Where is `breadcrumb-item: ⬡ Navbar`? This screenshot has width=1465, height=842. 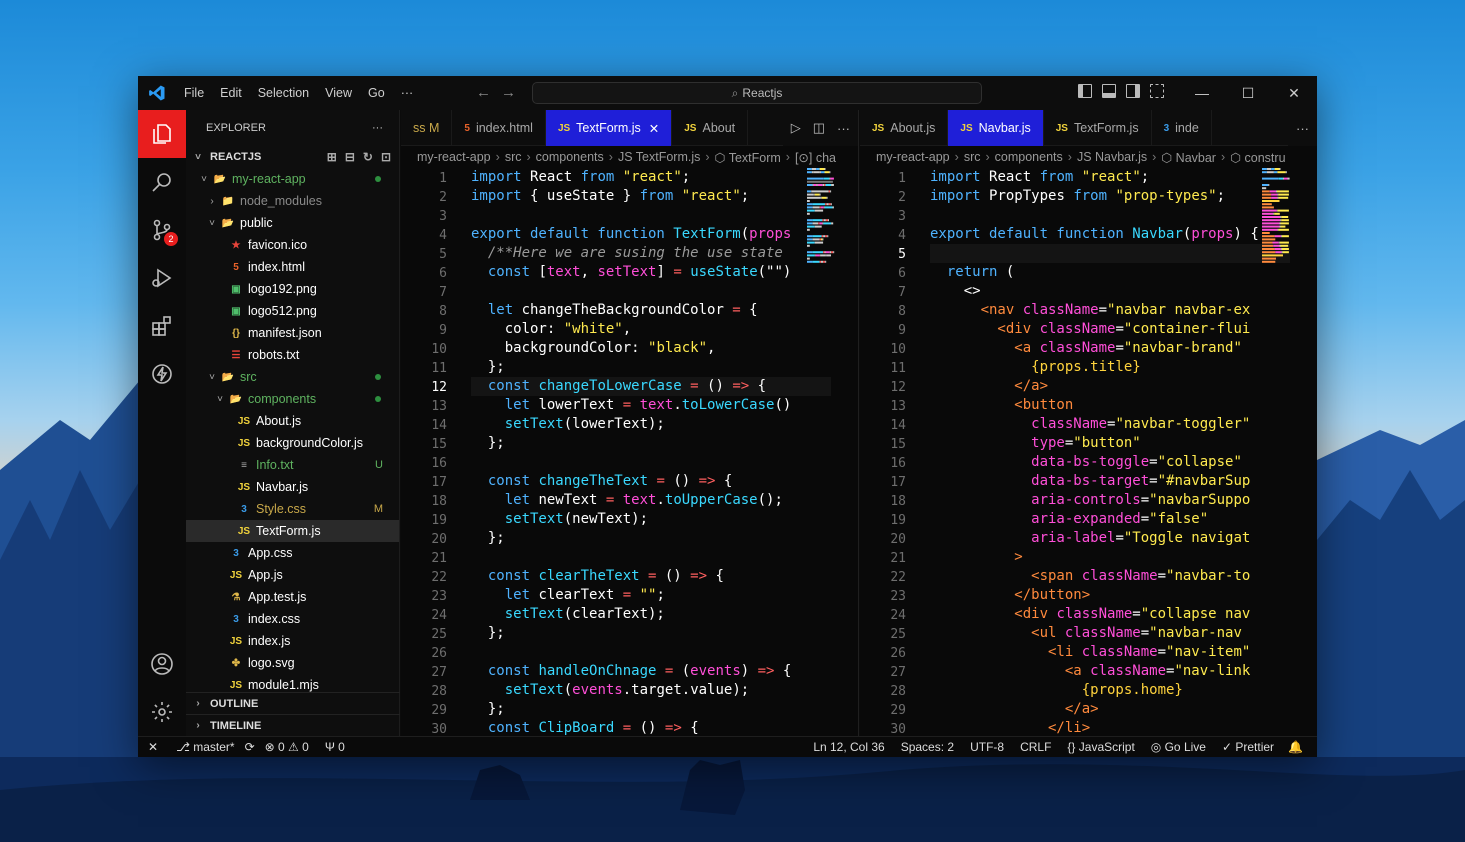 breadcrumb-item: ⬡ Navbar is located at coordinates (1188, 157).